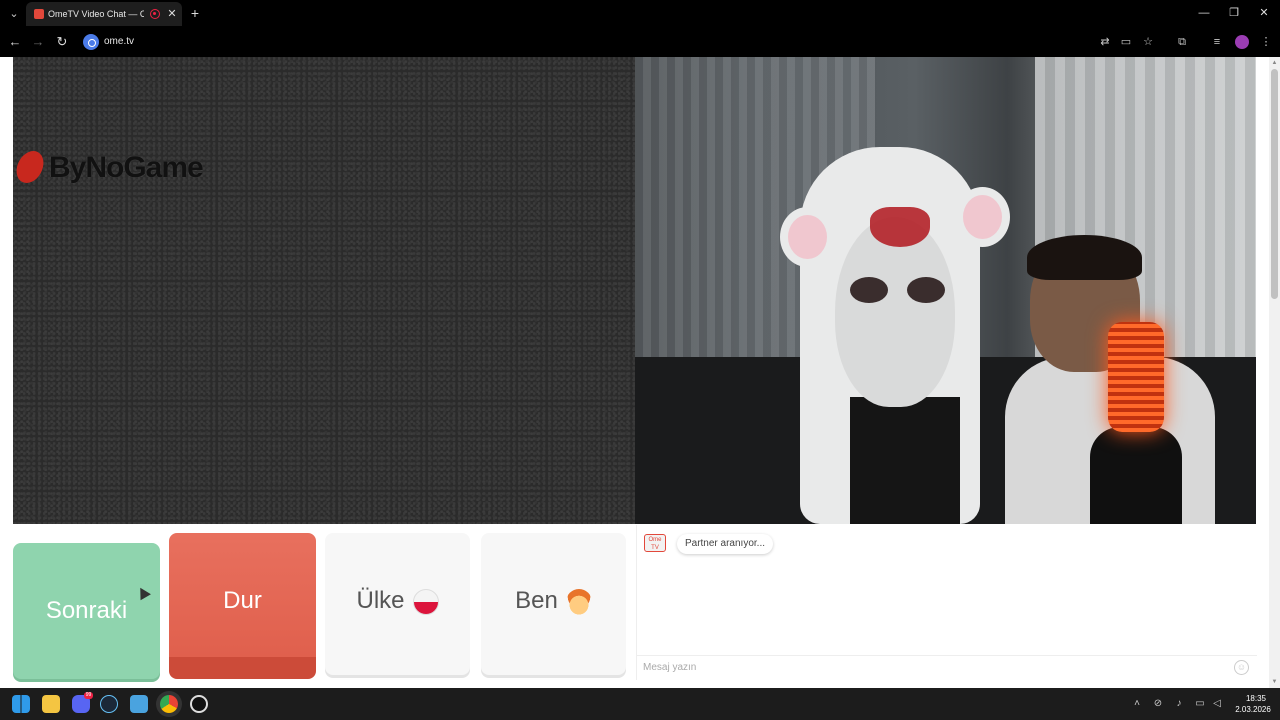 The height and width of the screenshot is (720, 1280). What do you see at coordinates (578, 601) in the screenshot?
I see `avatar-icon` at bounding box center [578, 601].